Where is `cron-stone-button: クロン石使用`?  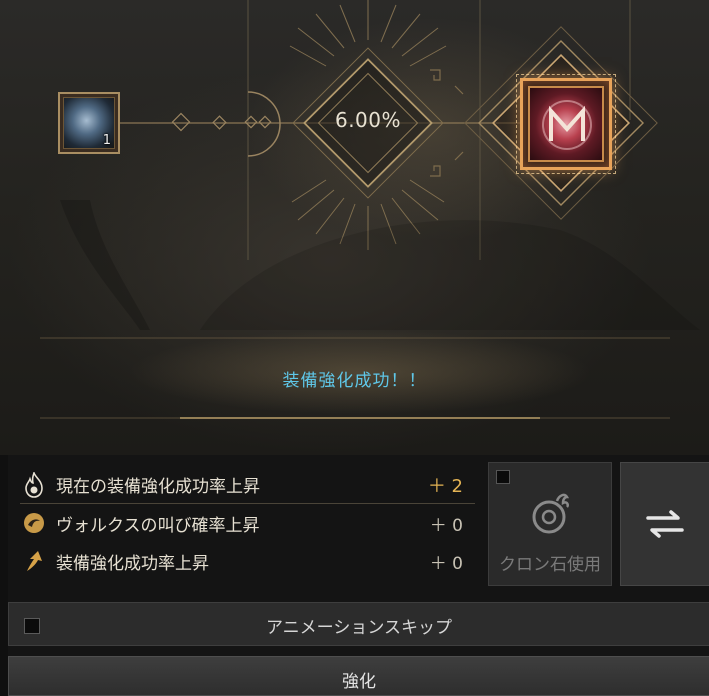
cron-stone-button: クロン石使用 is located at coordinates (550, 524).